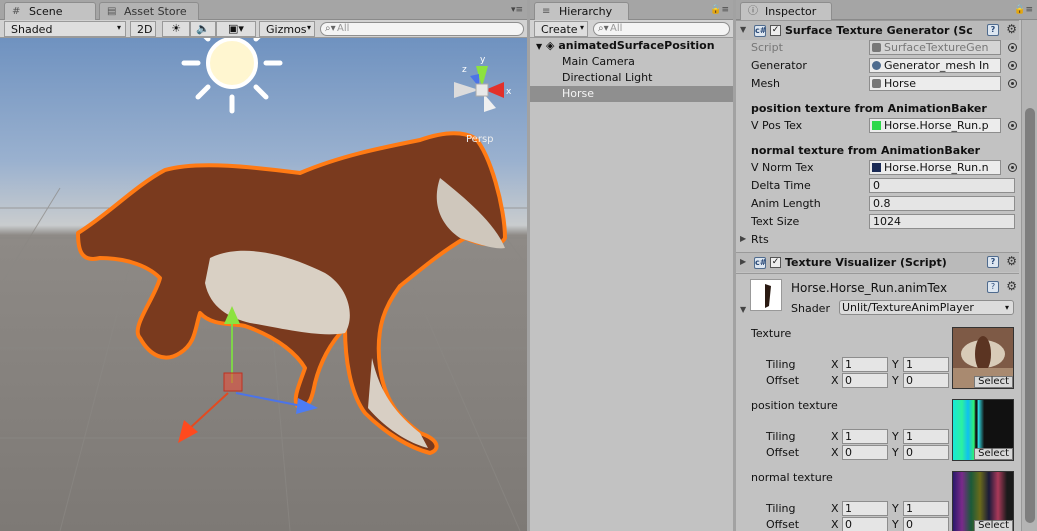 Image resolution: width=1037 pixels, height=531 pixels. Describe the element at coordinates (112, 11) in the screenshot. I see `store-icon: ▤` at that location.